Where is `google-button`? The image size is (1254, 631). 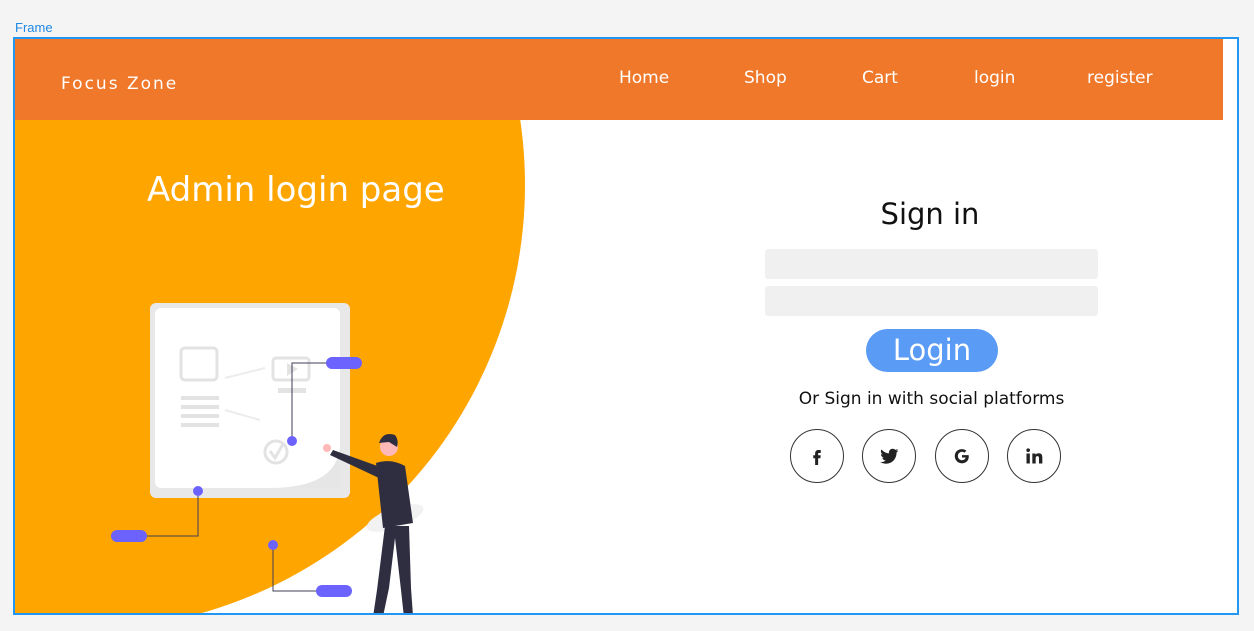 google-button is located at coordinates (962, 456).